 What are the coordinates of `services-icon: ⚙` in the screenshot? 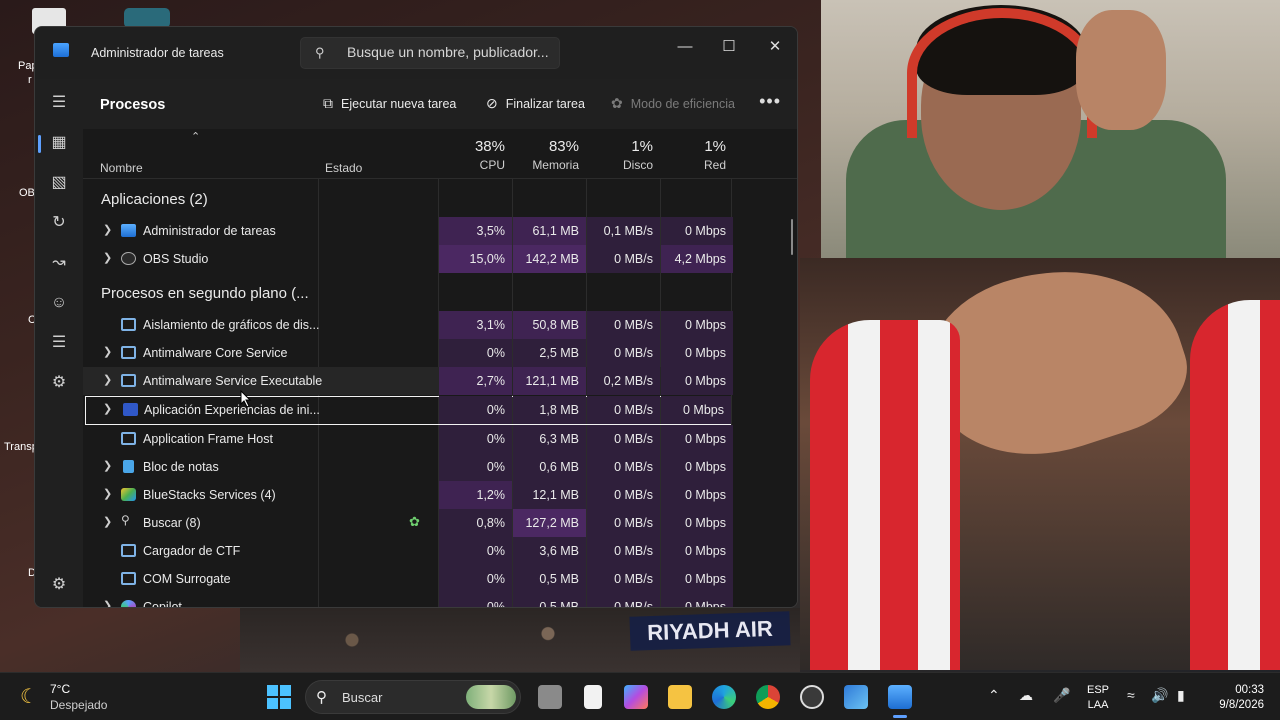 It's located at (59, 383).